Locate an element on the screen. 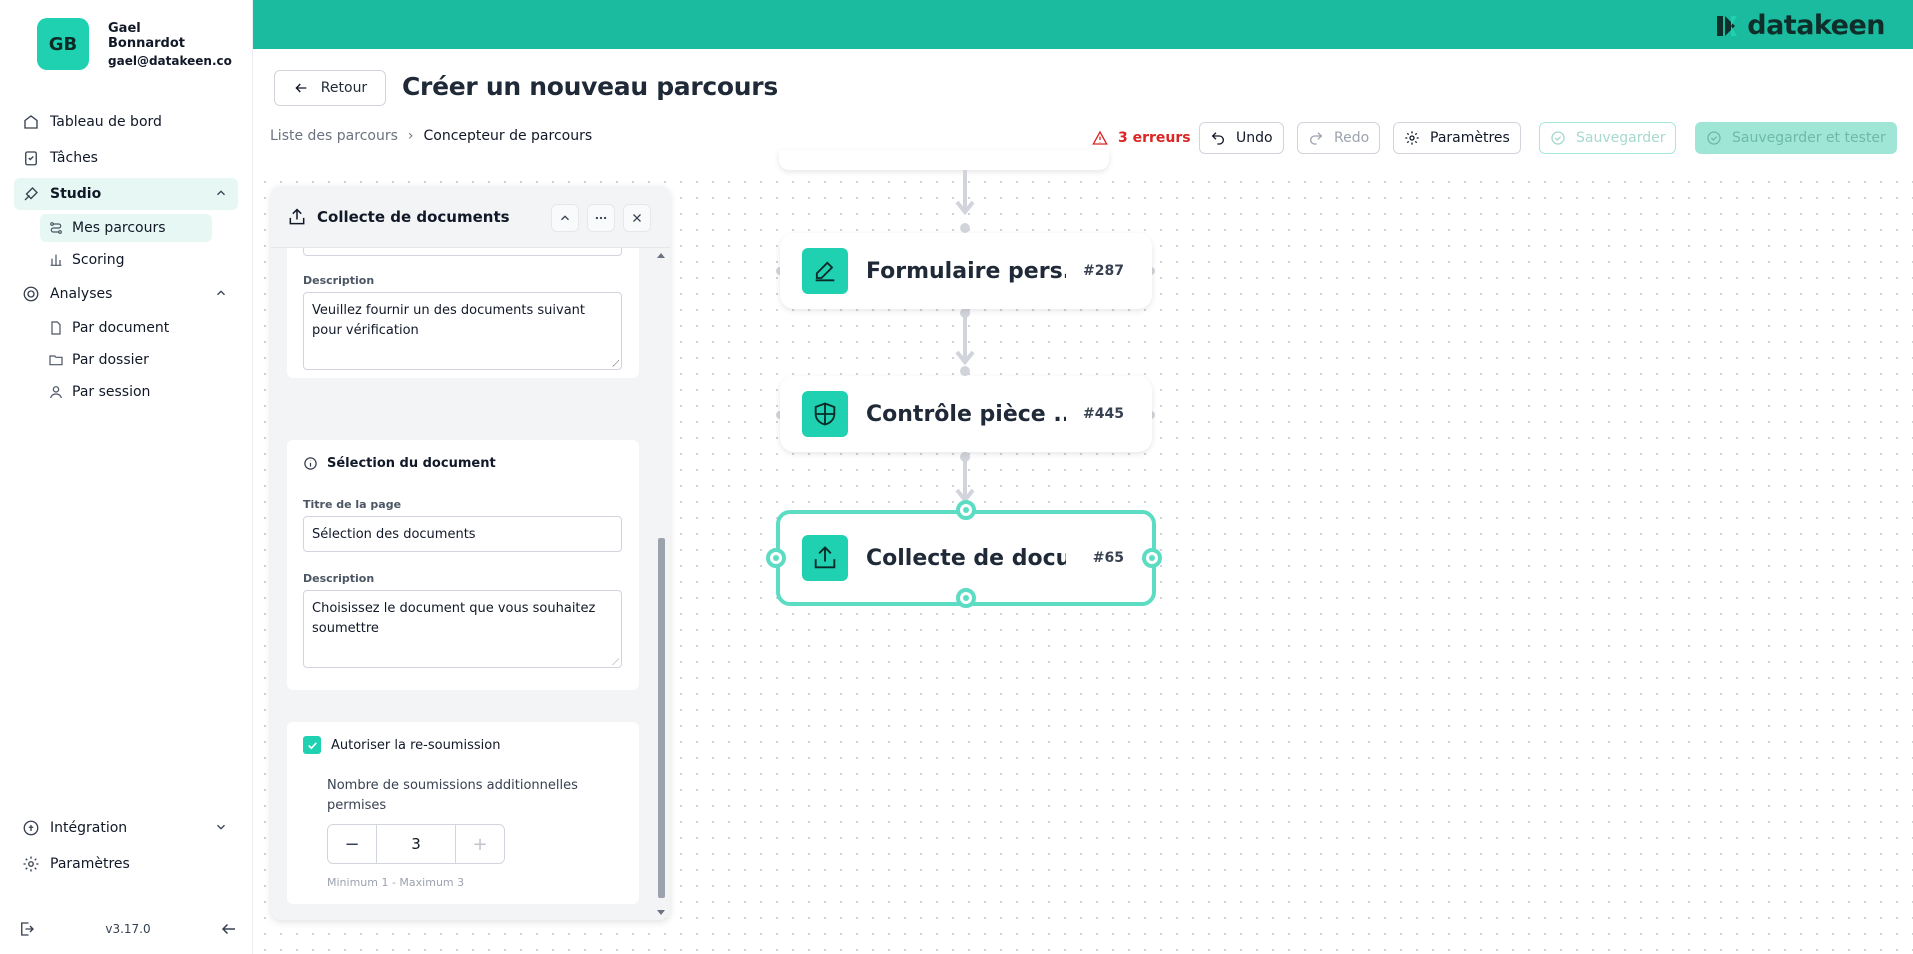 Image resolution: width=1913 pixels, height=954 pixels. breadcrumb-designer: Concepteur de parcours is located at coordinates (508, 136).